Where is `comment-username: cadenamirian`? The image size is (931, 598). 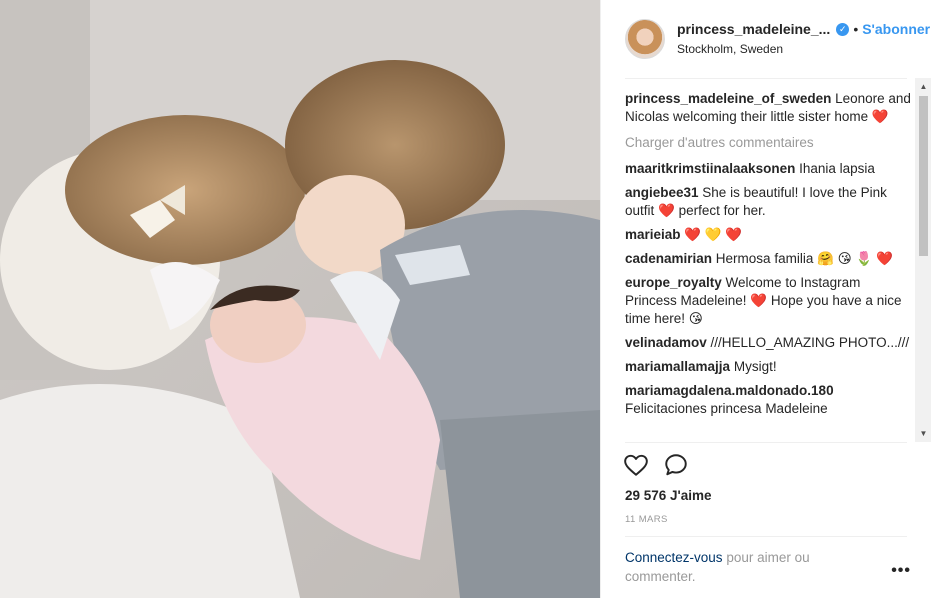 comment-username: cadenamirian is located at coordinates (668, 258).